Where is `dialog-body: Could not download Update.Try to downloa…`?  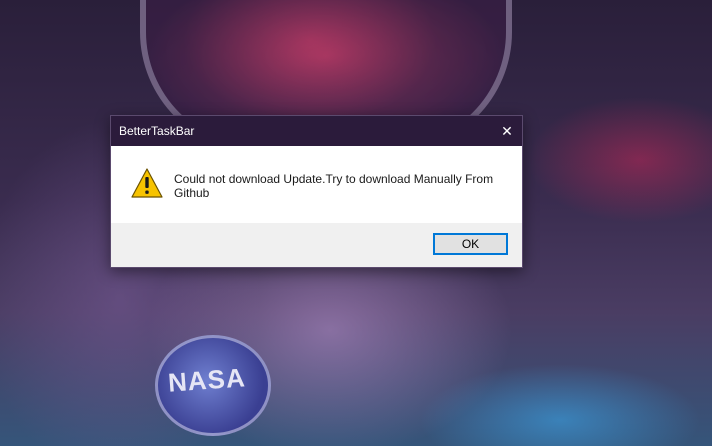 dialog-body: Could not download Update.Try to downloa… is located at coordinates (316, 184).